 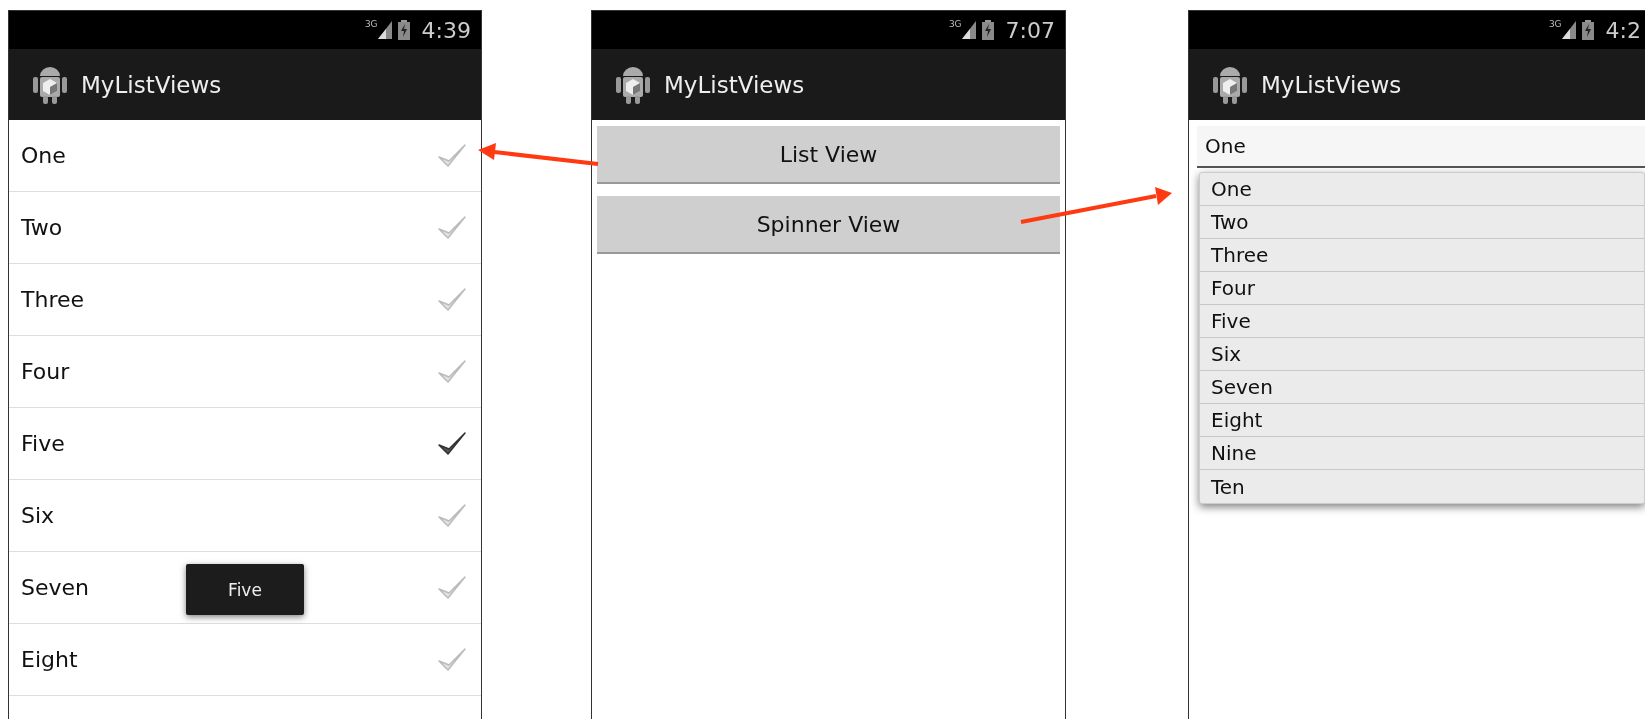 What do you see at coordinates (245, 372) in the screenshot?
I see `list-item: Four` at bounding box center [245, 372].